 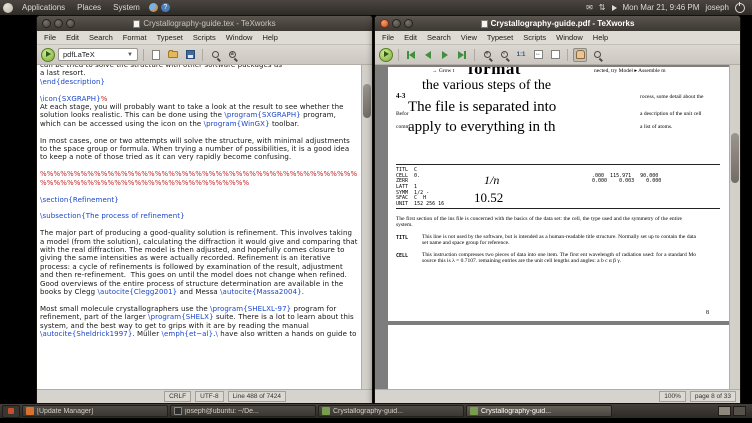 What do you see at coordinates (597, 55) in the screenshot?
I see `magnifier-tool-button` at bounding box center [597, 55].